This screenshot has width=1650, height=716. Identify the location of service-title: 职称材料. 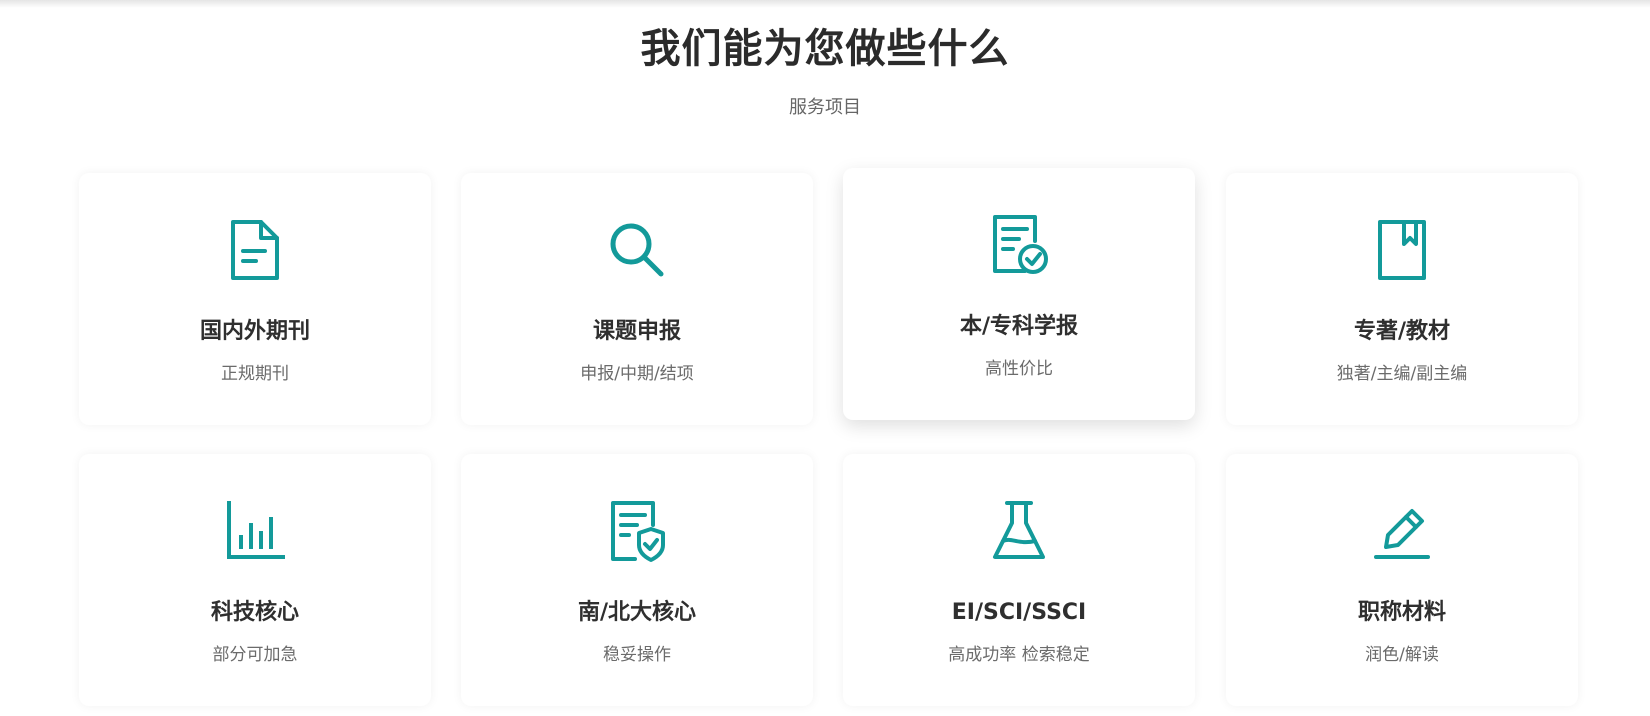
(1401, 612).